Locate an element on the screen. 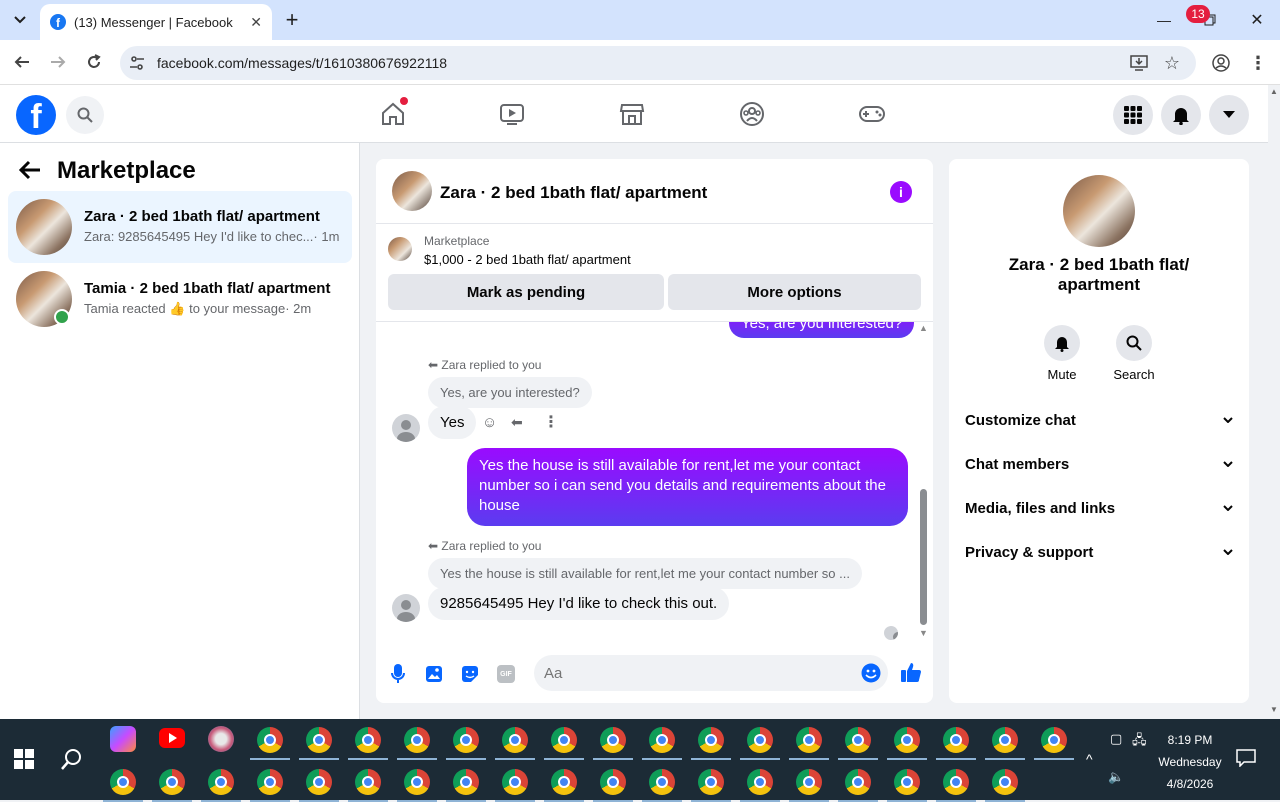 The image size is (1280, 802). notifications-button is located at coordinates (1181, 115).